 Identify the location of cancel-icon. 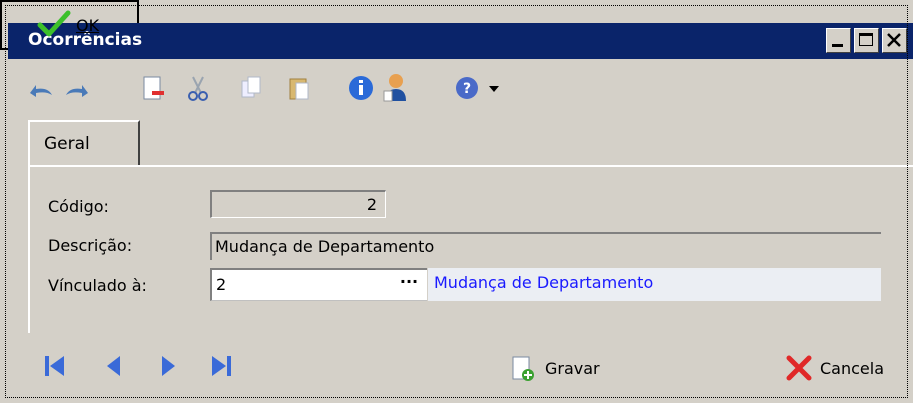
(799, 368).